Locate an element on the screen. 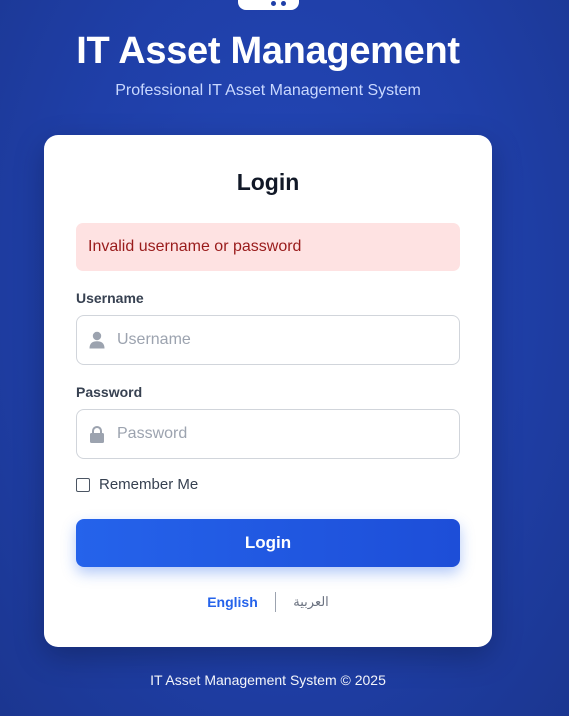  footer-copyright: IT Asset Management System © 2025 is located at coordinates (268, 680).